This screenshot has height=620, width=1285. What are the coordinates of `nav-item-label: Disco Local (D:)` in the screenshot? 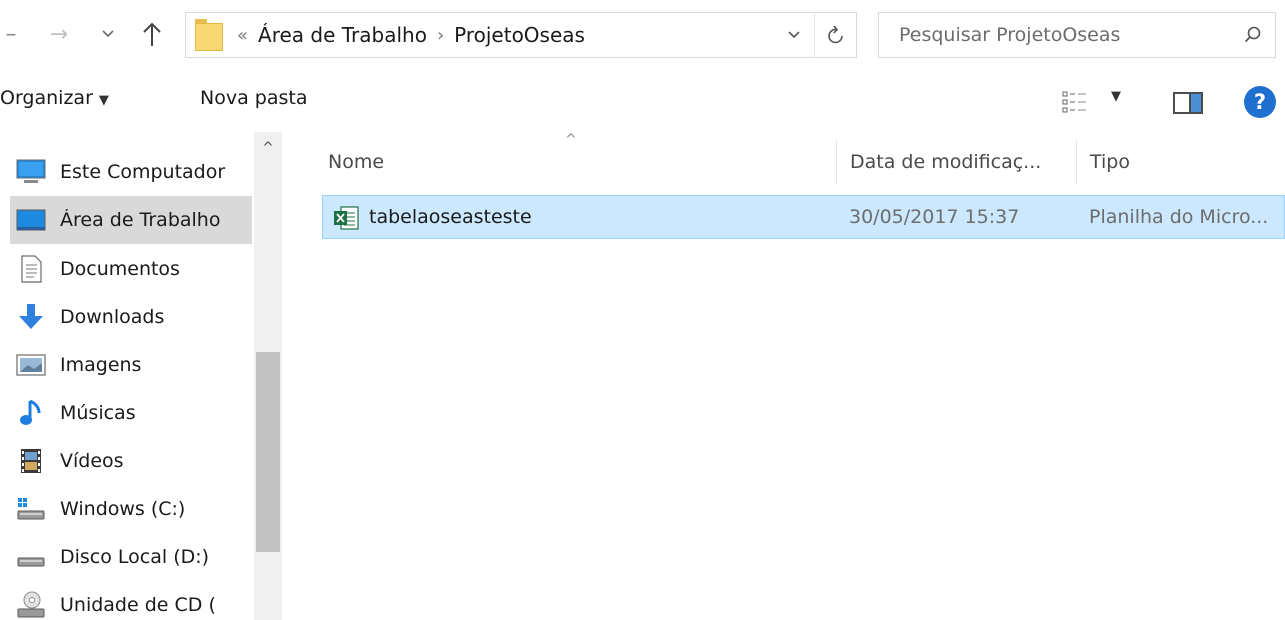 It's located at (135, 557).